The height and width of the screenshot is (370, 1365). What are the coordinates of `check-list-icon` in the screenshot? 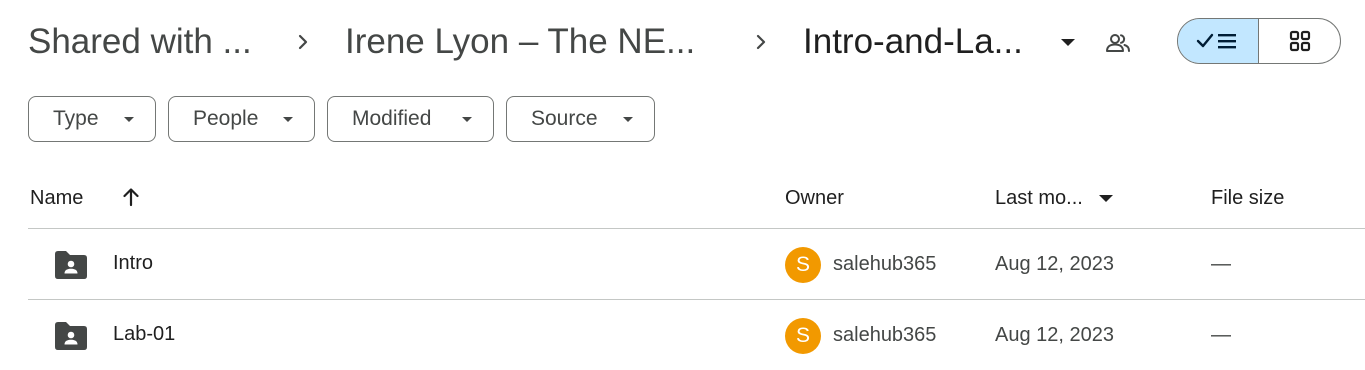 It's located at (1216, 41).